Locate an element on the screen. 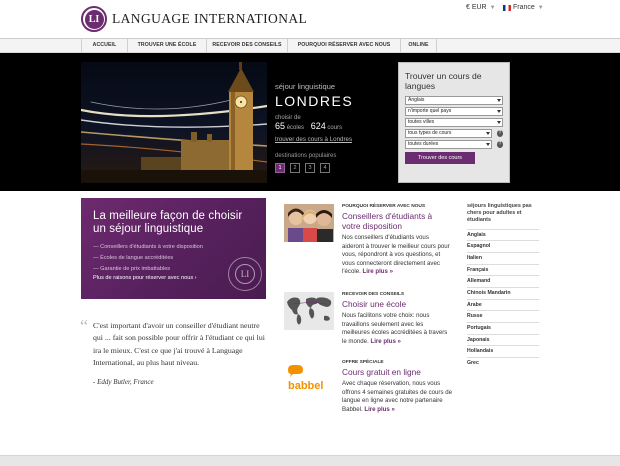 The width and height of the screenshot is (620, 466). feature-title: Choisir une école is located at coordinates (397, 304).